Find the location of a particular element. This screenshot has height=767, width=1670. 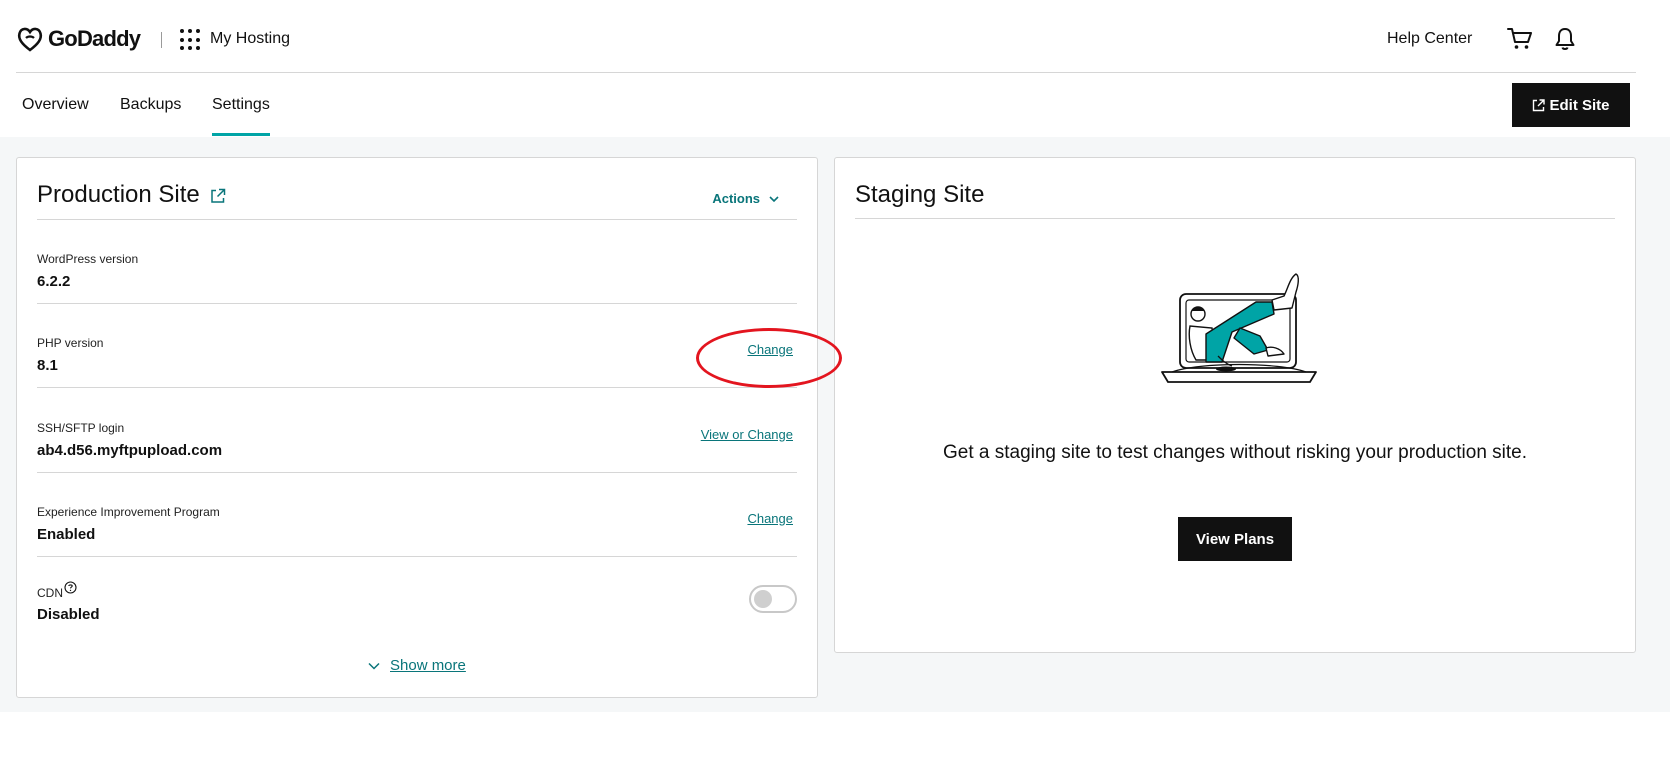

actions-label: Actions is located at coordinates (736, 198).